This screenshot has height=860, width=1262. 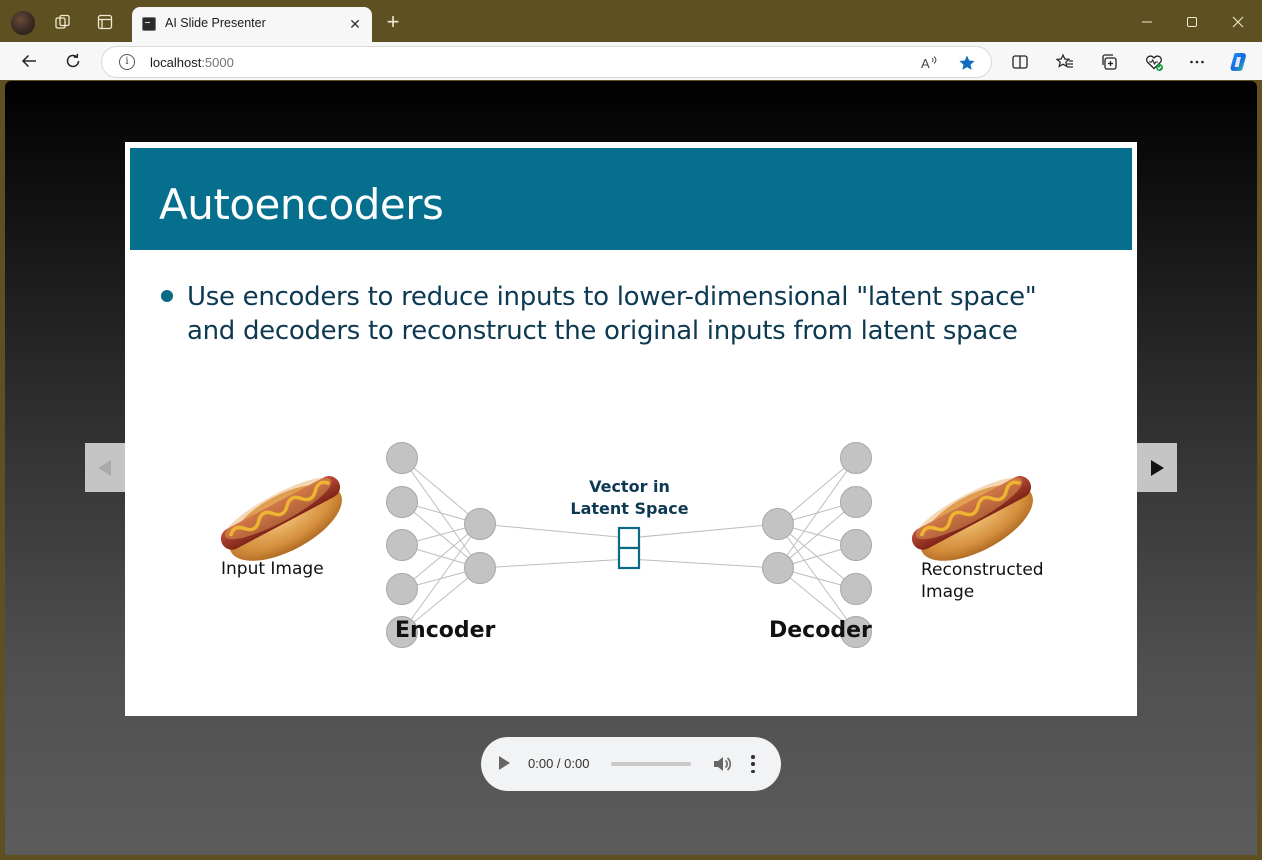 I want to click on tab-title: AI Slide Presenter, so click(x=215, y=23).